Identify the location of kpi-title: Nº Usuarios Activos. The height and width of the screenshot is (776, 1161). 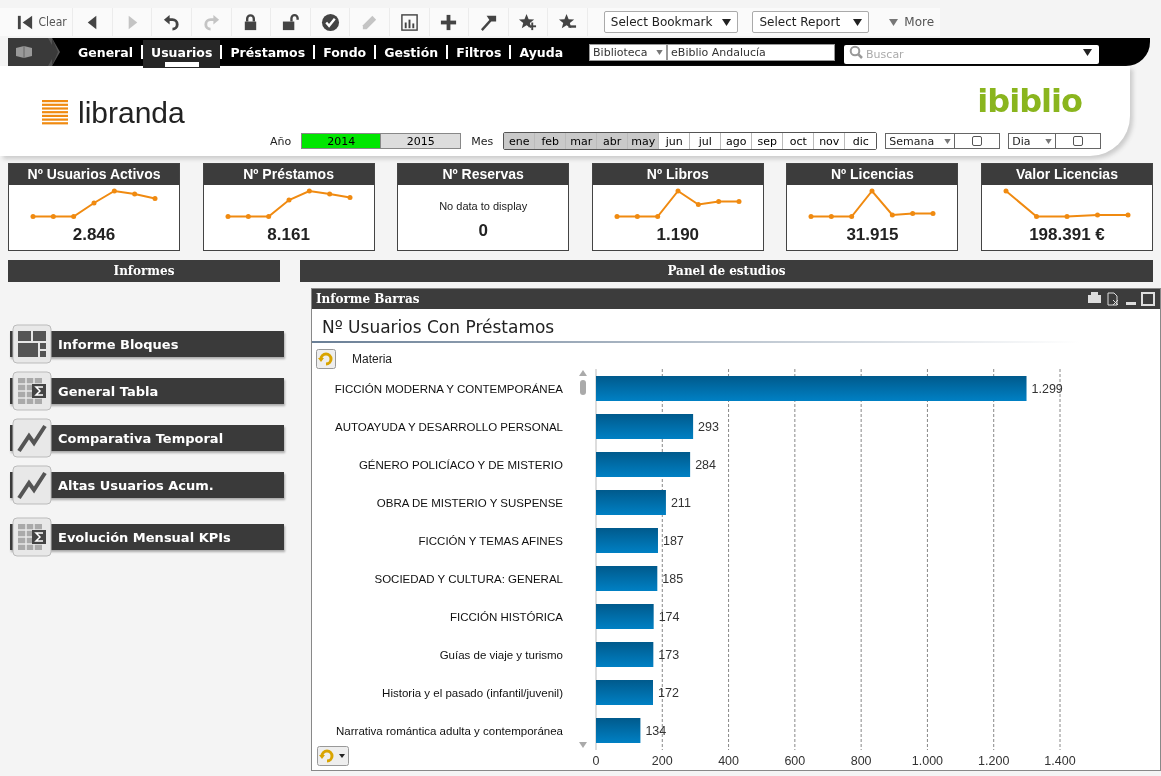
(94, 174).